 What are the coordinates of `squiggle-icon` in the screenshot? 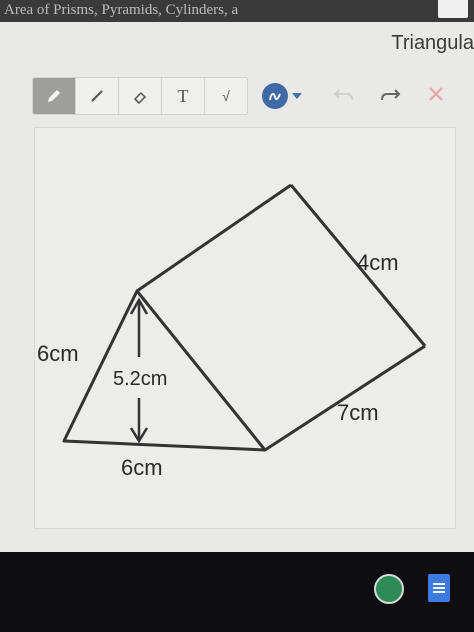 It's located at (275, 97).